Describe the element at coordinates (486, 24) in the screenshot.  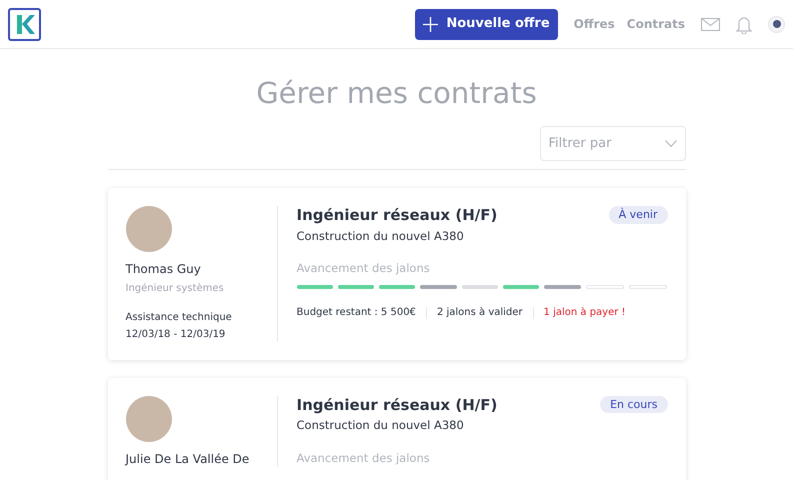
I see `new-offer-button: Nouvelle offre` at that location.